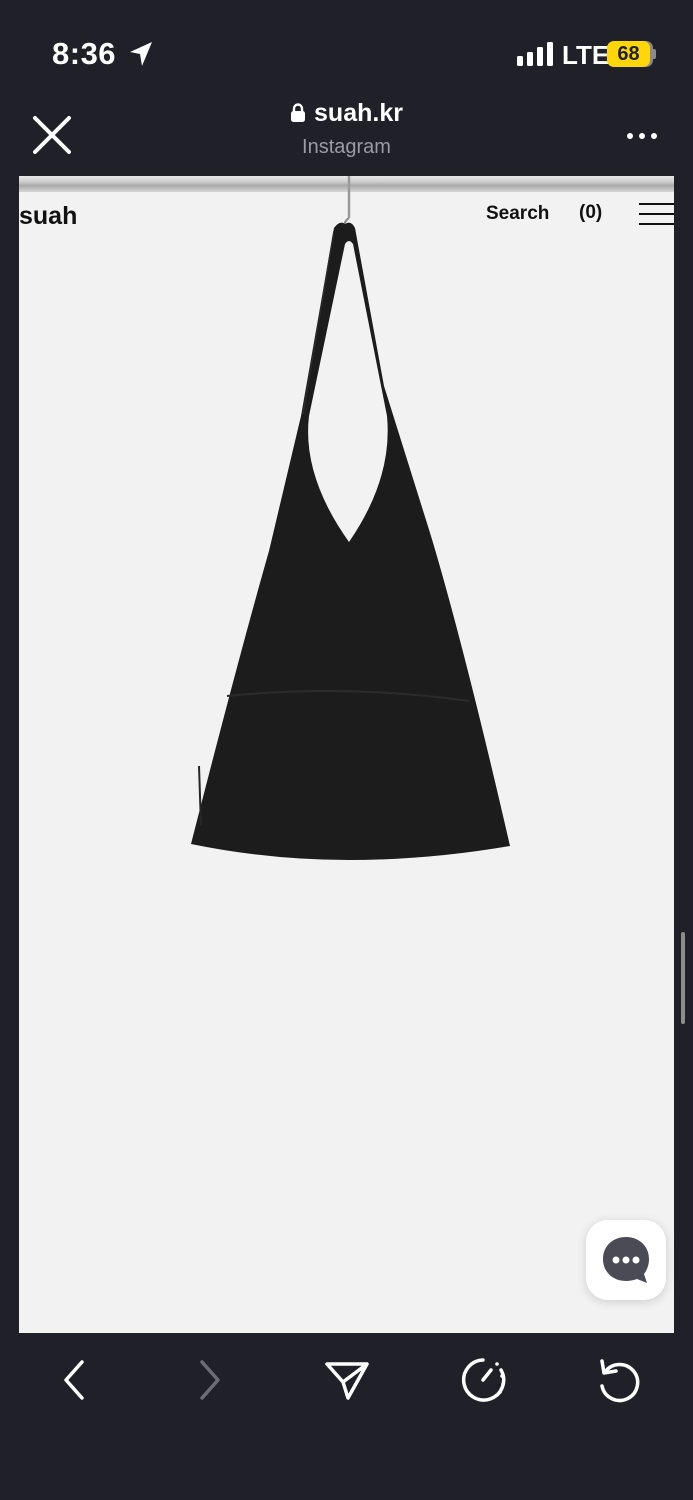 The width and height of the screenshot is (693, 1500). I want to click on timer-icon, so click(483, 1380).